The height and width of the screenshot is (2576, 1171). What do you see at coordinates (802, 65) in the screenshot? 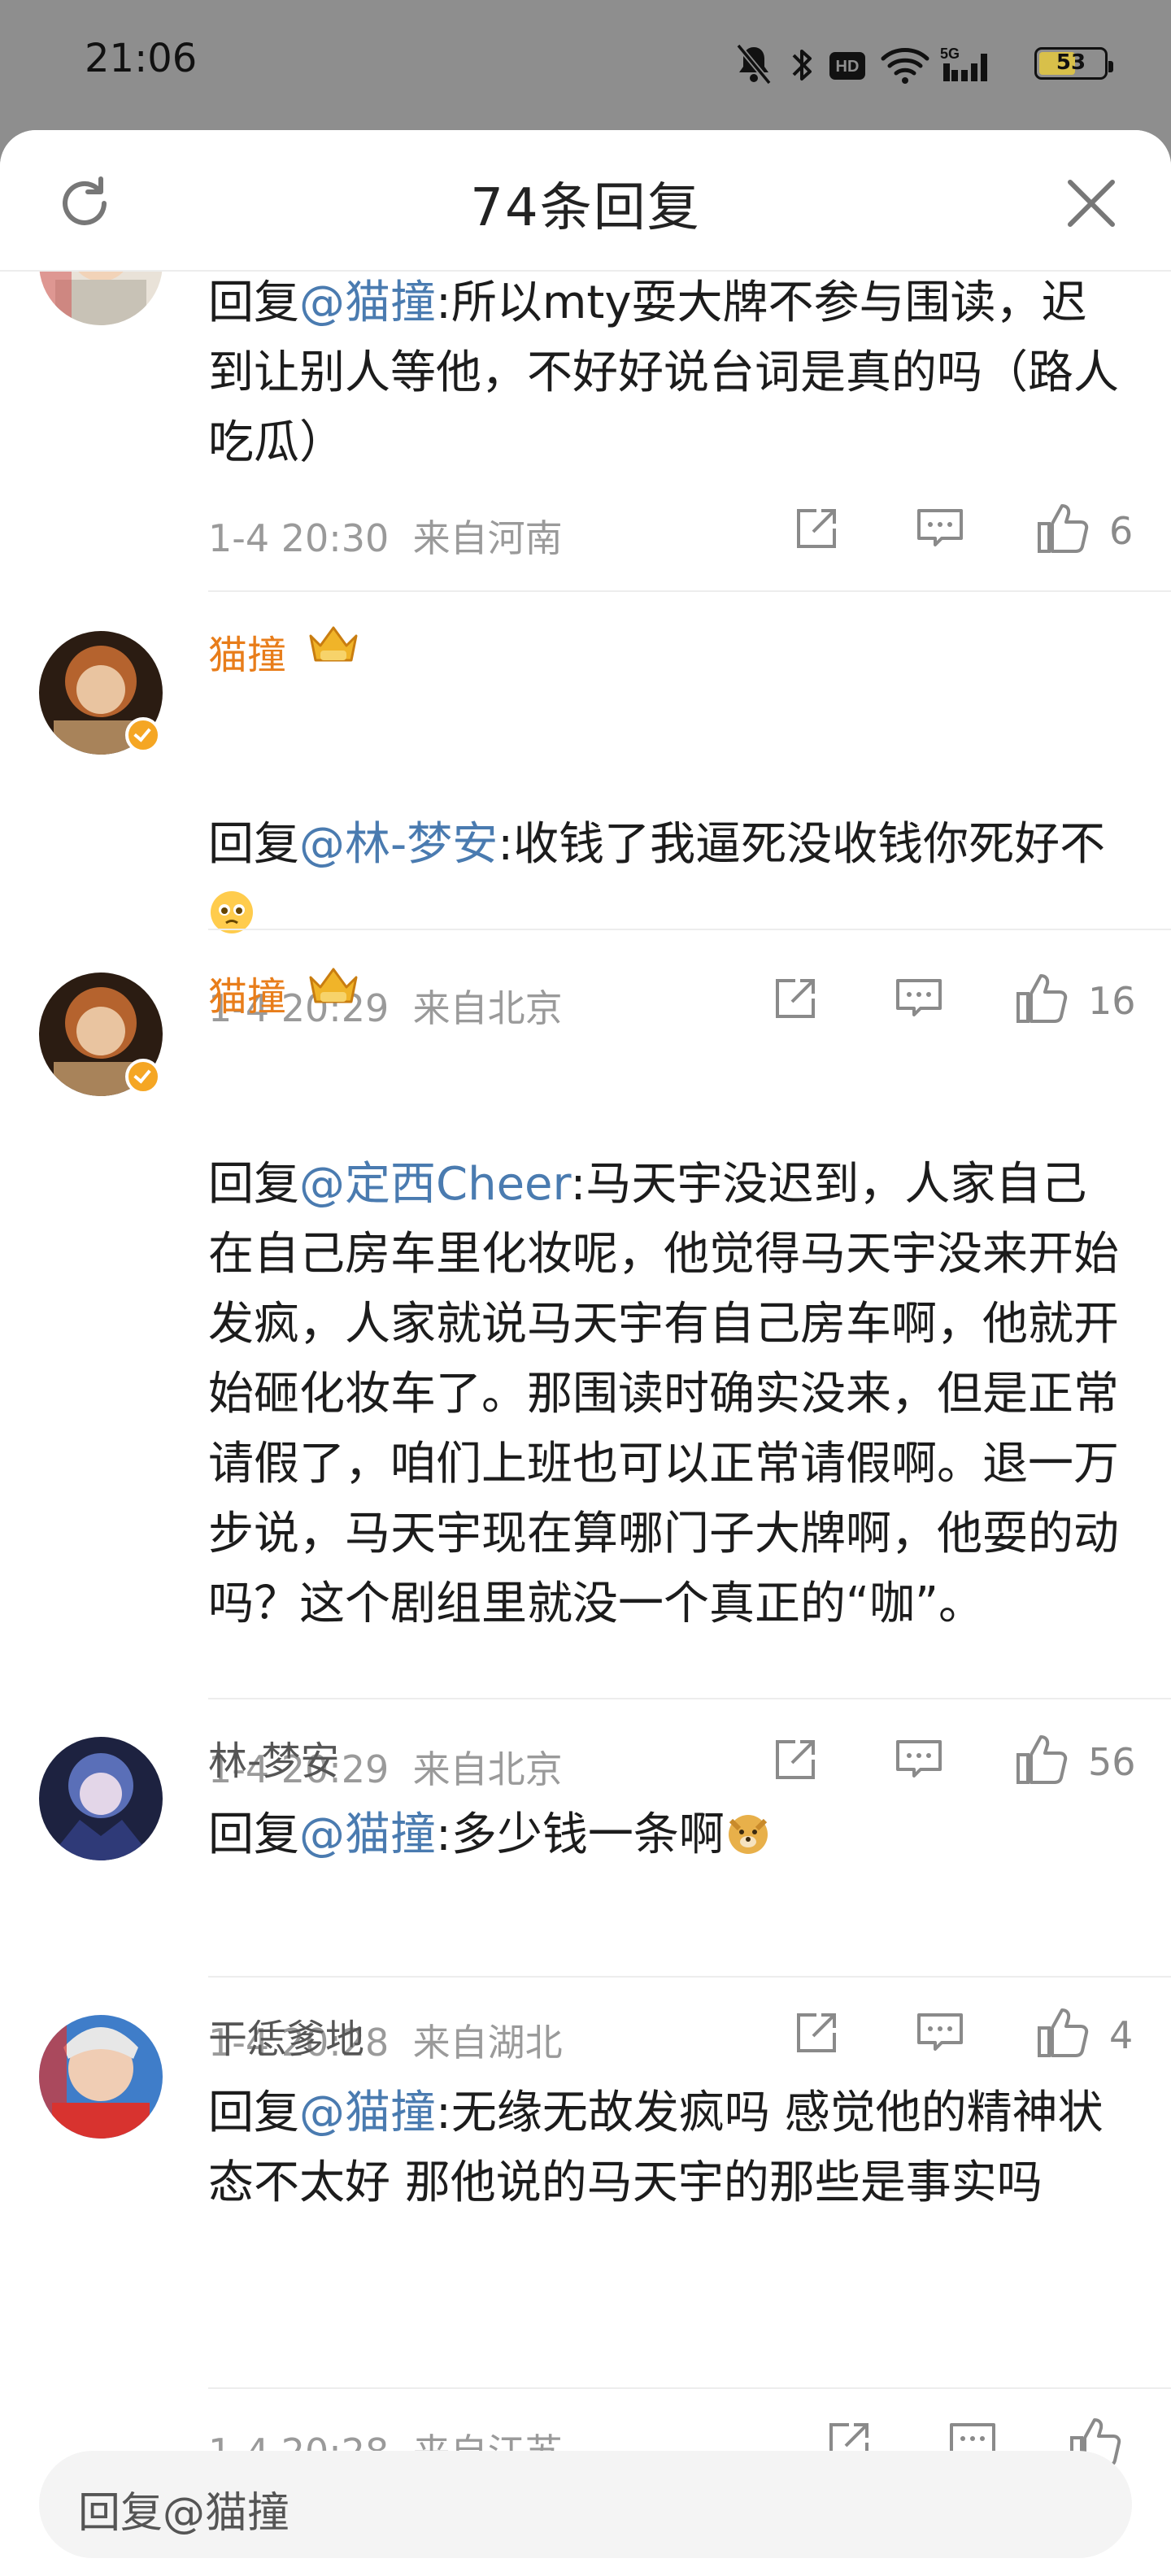
I see `bluetooth-icon` at bounding box center [802, 65].